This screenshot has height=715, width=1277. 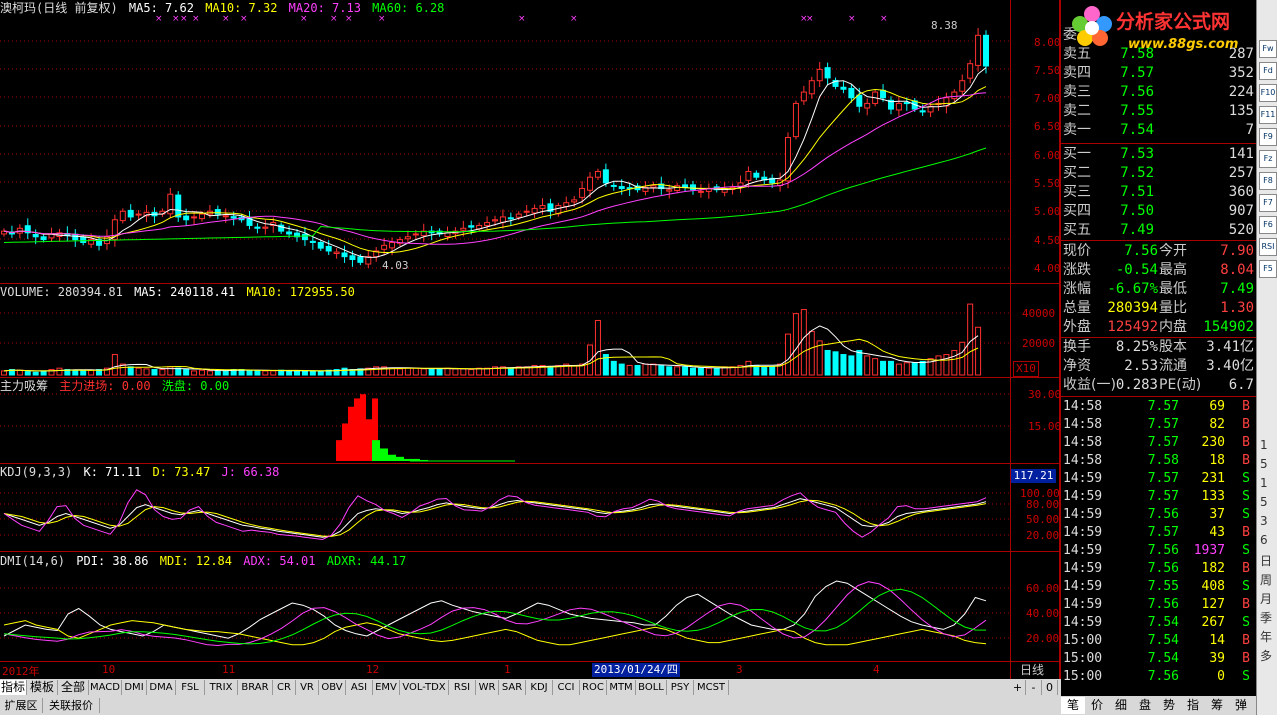 I want to click on indicator-tab-kdj: KDJ, so click(x=539, y=687).